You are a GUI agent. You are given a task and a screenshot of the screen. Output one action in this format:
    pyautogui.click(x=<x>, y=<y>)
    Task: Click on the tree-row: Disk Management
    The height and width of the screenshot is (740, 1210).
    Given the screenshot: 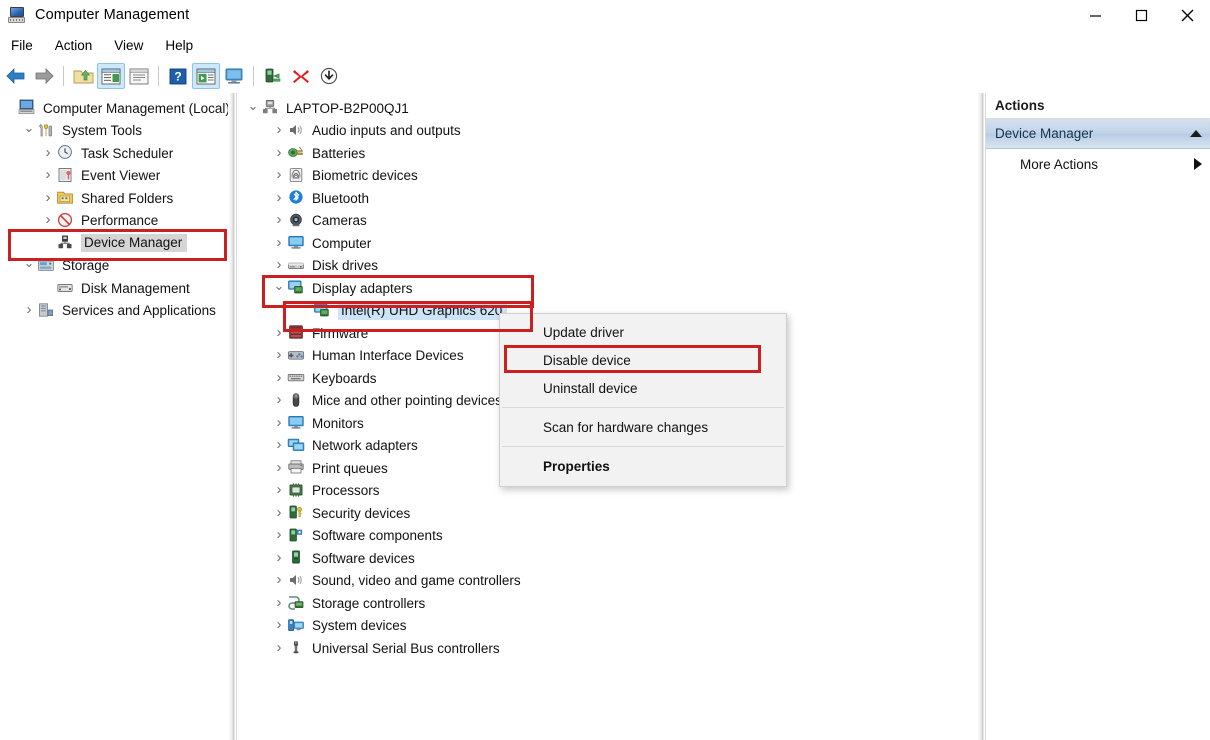 What is the action you would take?
    pyautogui.click(x=114, y=288)
    